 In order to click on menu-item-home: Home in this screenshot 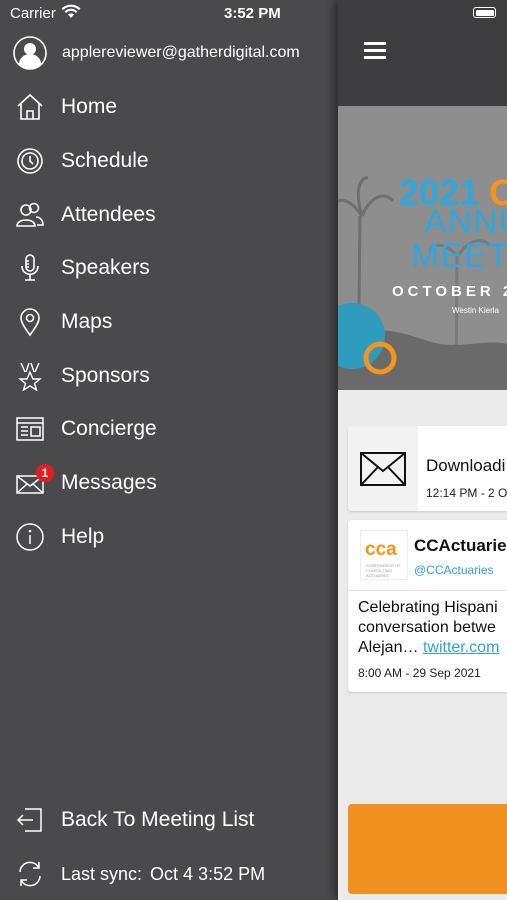, I will do `click(65, 107)`.